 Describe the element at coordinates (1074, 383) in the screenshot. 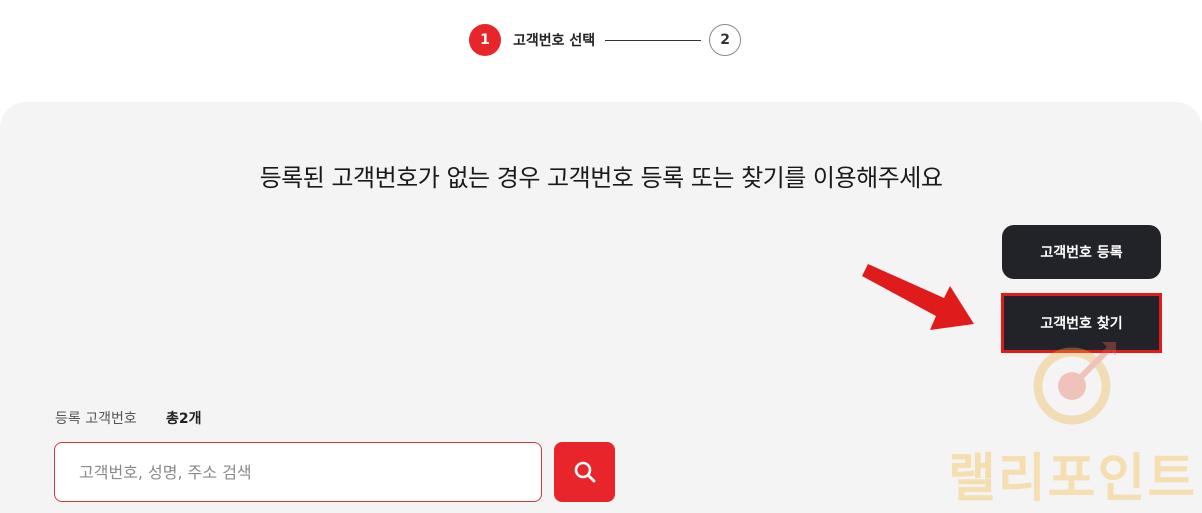

I see `target-logo-icon` at that location.